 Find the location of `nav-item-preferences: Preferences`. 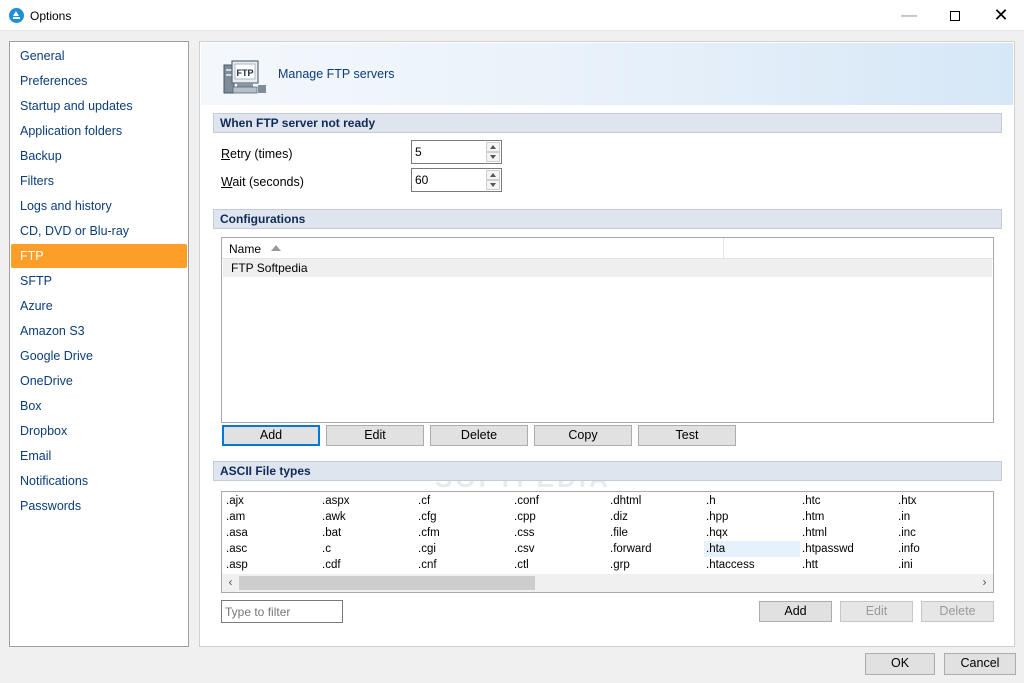

nav-item-preferences: Preferences is located at coordinates (99, 81).